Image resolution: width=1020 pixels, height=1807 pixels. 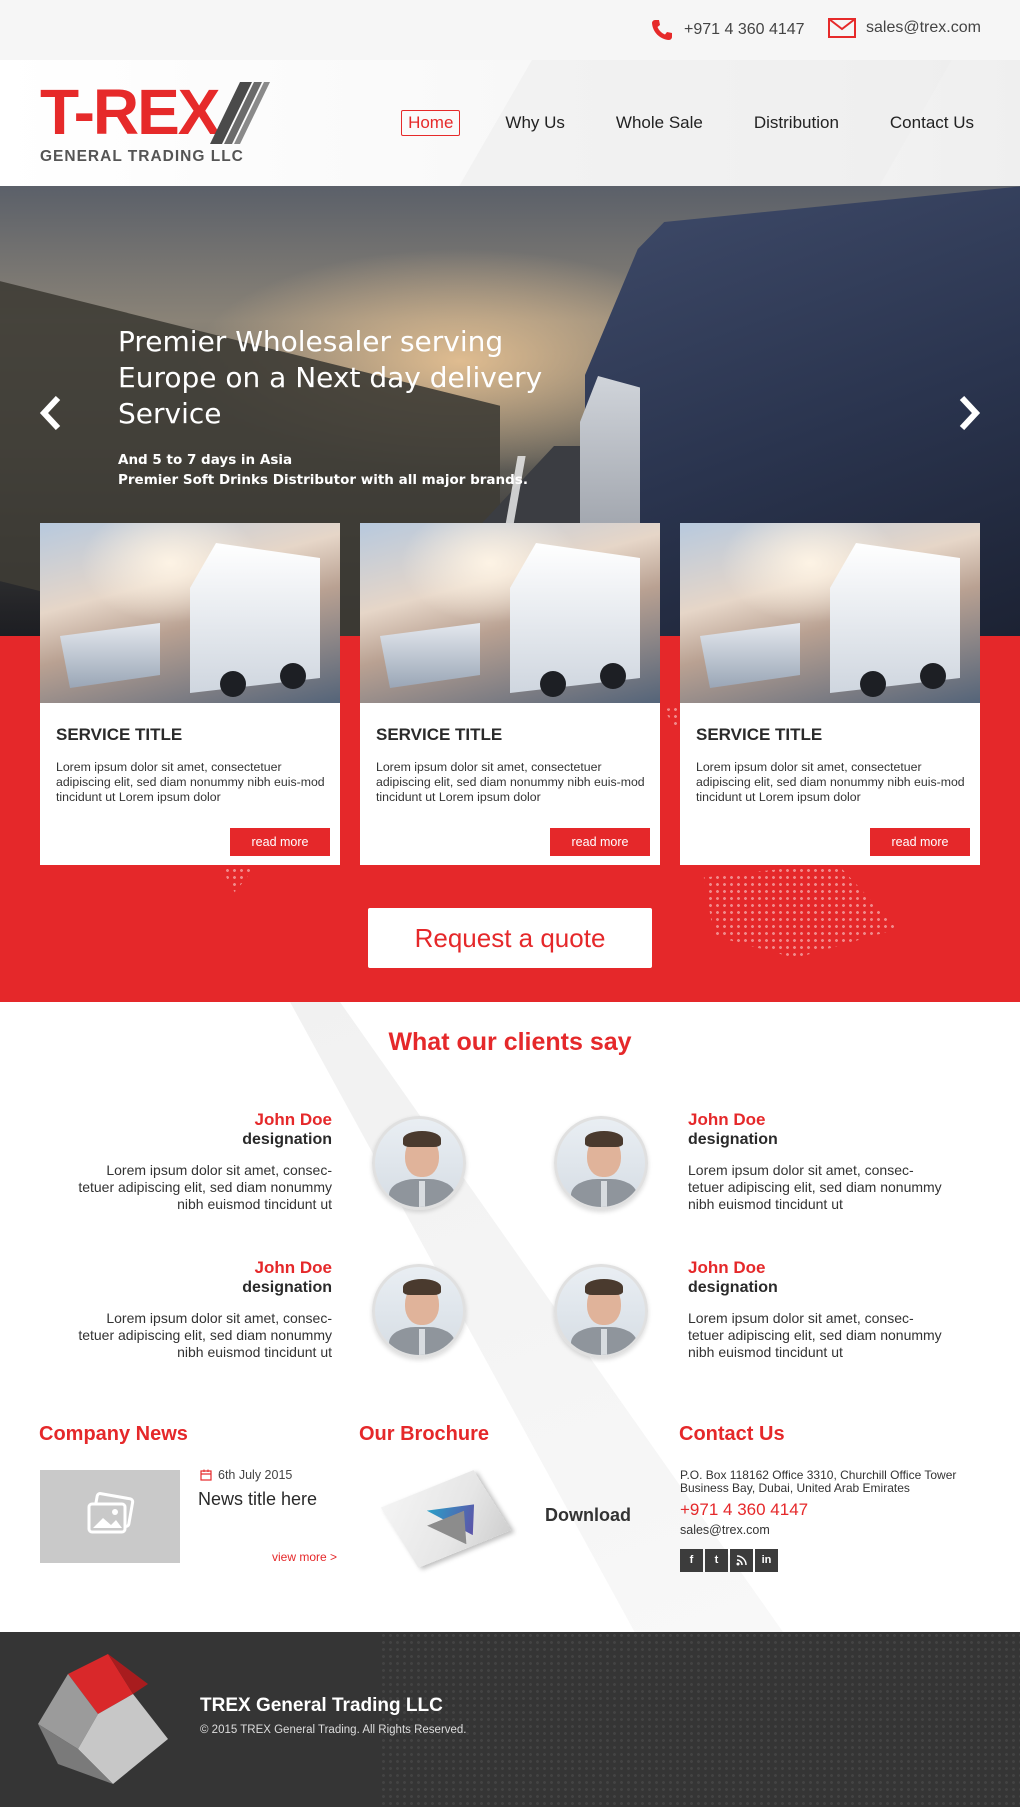 What do you see at coordinates (700, 1719) in the screenshot?
I see `footer-world-map` at bounding box center [700, 1719].